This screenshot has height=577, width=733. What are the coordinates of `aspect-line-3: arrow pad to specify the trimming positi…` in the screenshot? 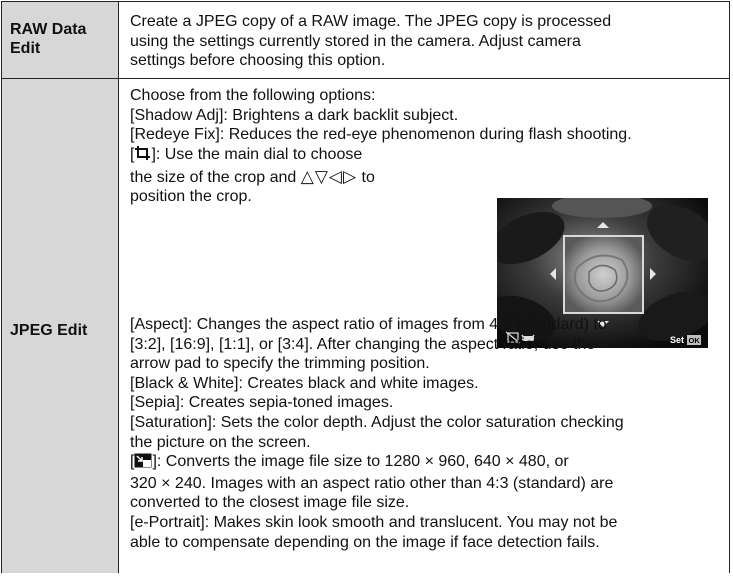 It's located at (280, 364).